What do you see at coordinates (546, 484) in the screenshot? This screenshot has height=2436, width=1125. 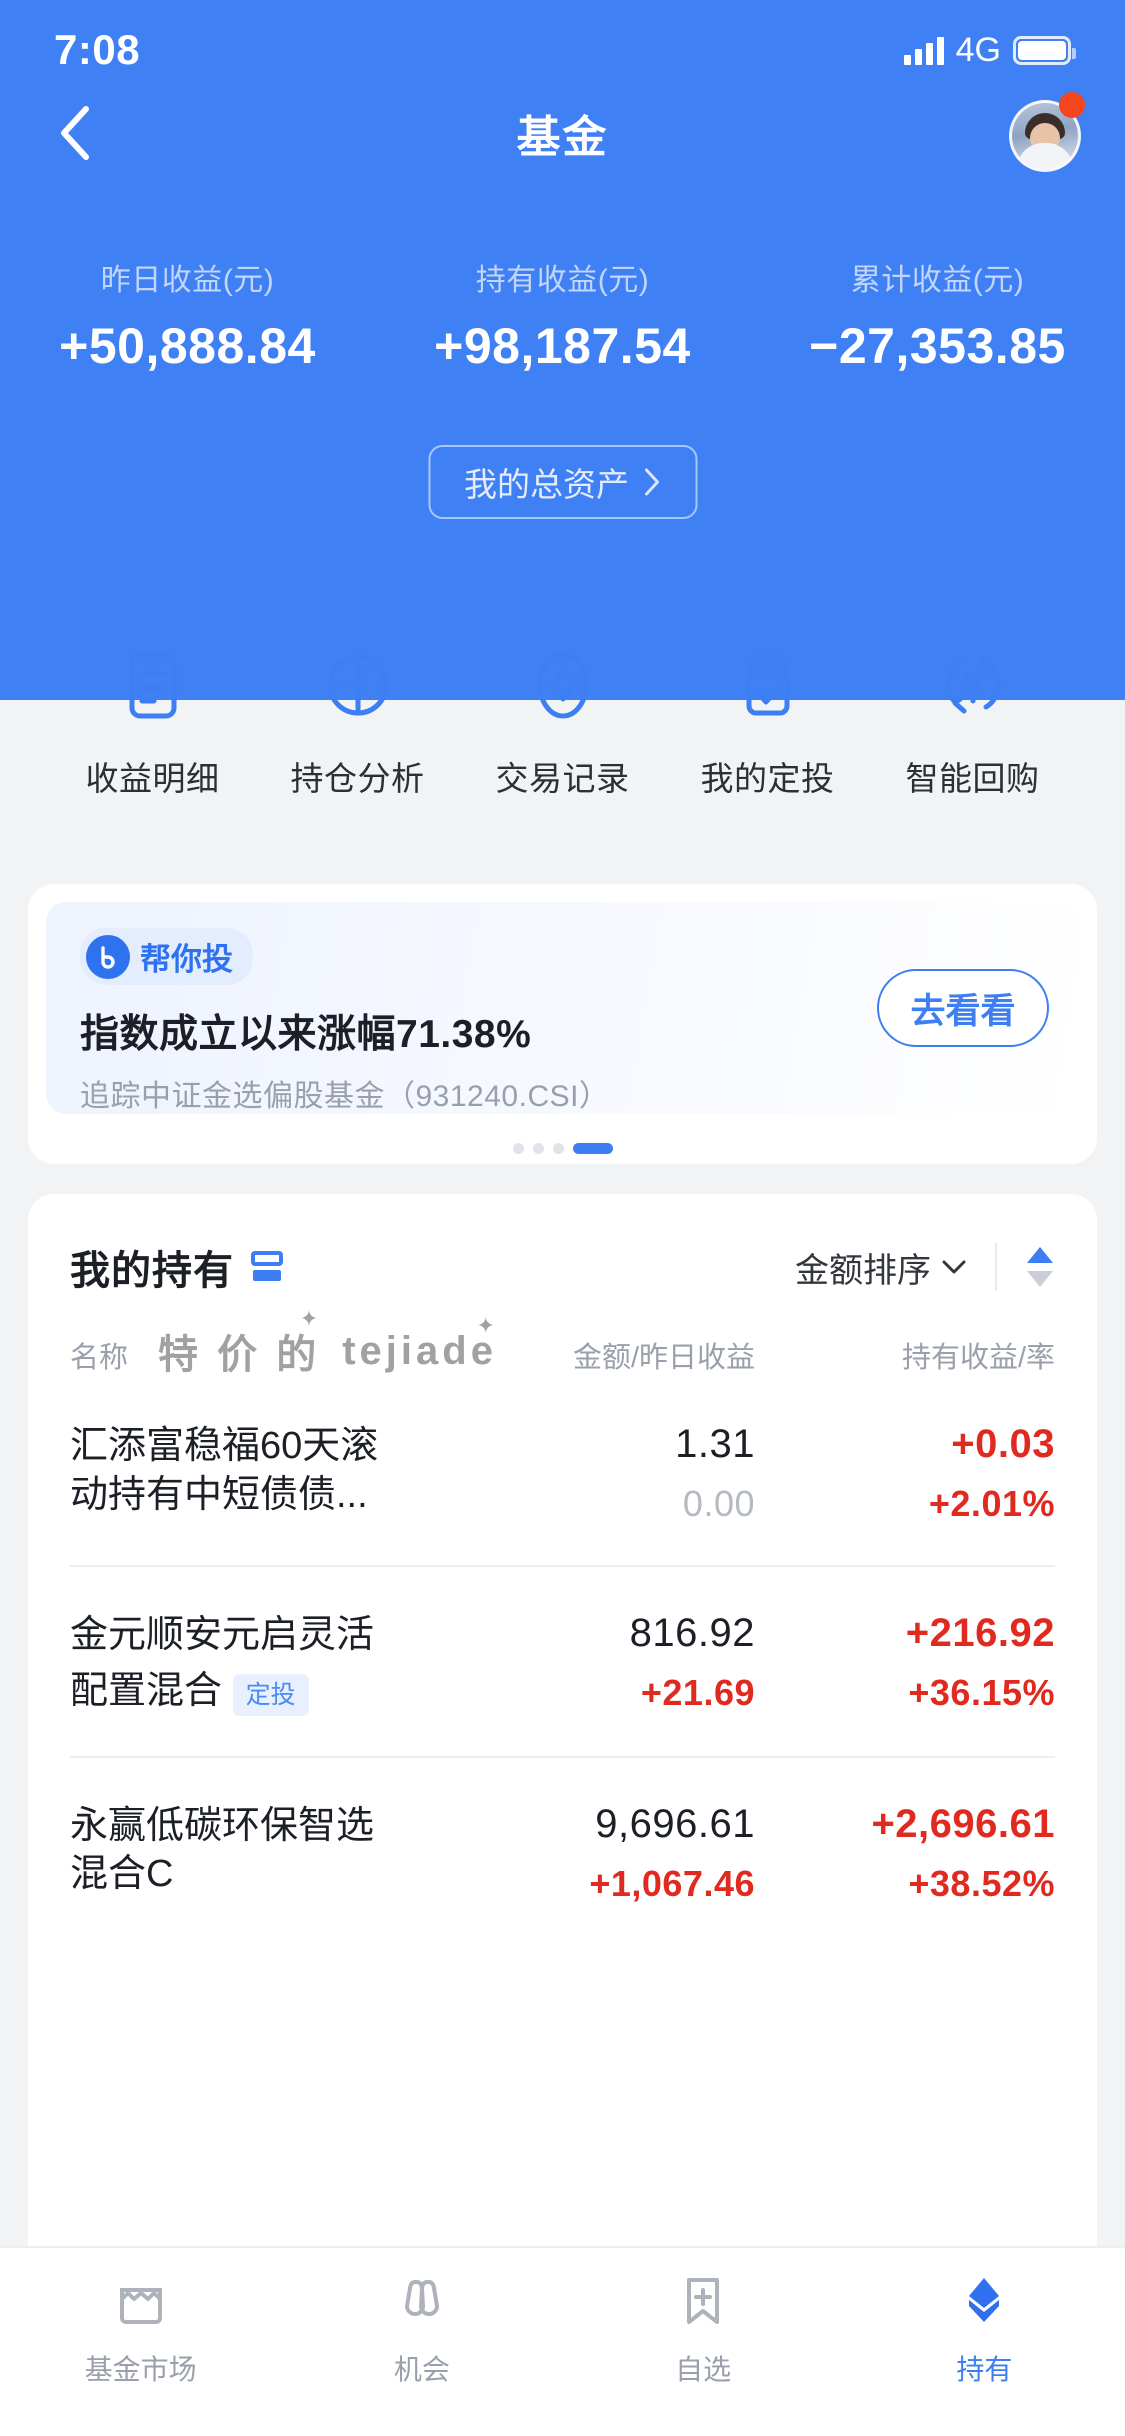 I see `my-total-assets-label: 我的总资产` at bounding box center [546, 484].